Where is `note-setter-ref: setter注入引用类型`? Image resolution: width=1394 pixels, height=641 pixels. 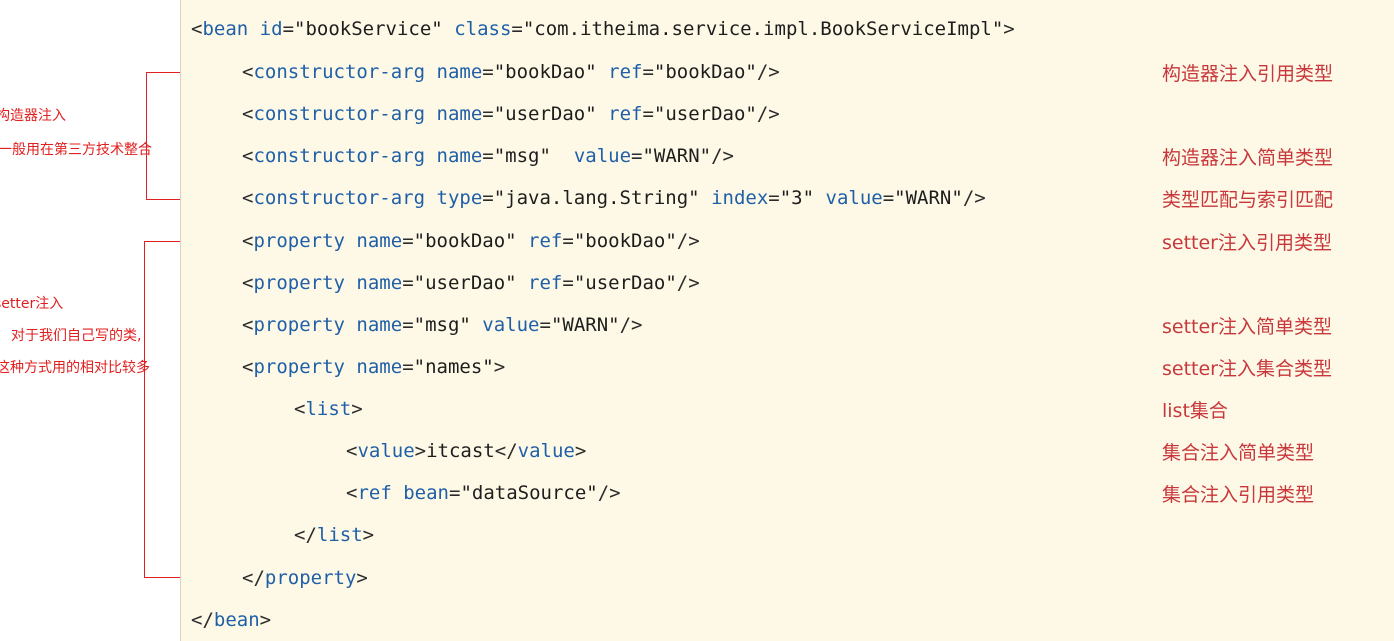
note-setter-ref: setter注入引用类型 is located at coordinates (1247, 243).